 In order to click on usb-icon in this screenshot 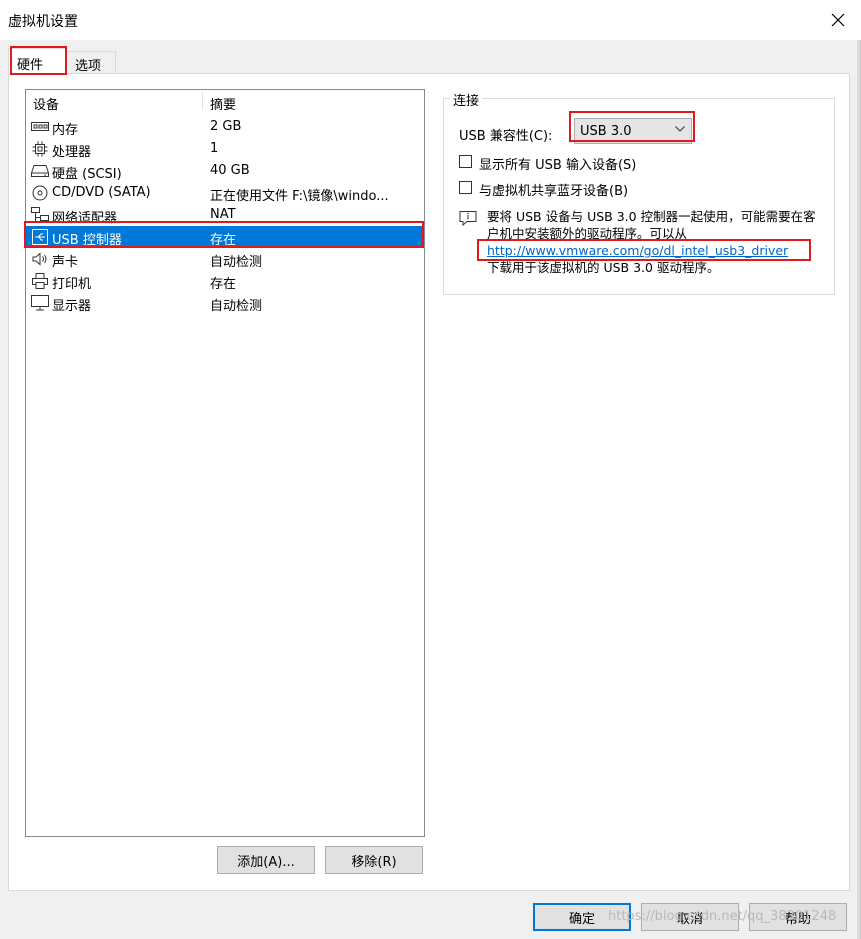, I will do `click(40, 237)`.